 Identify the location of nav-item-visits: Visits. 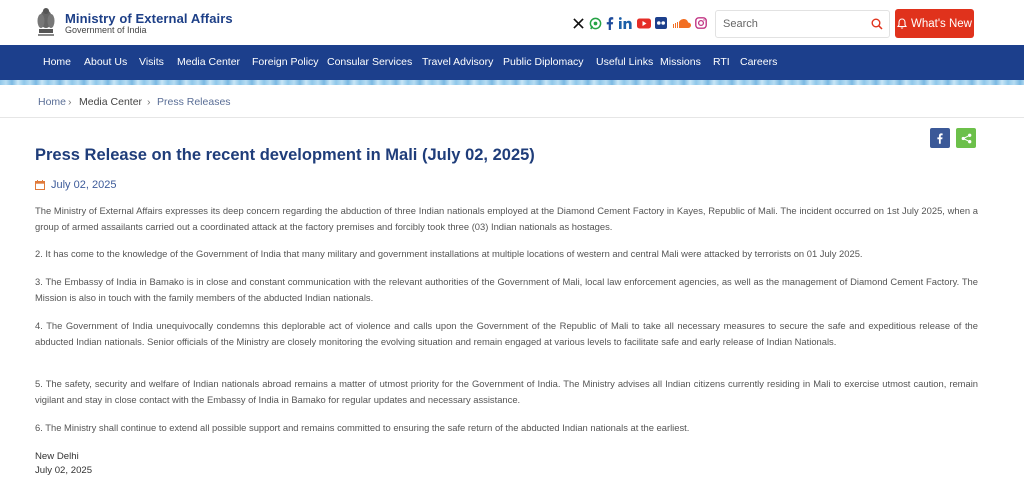
(151, 62).